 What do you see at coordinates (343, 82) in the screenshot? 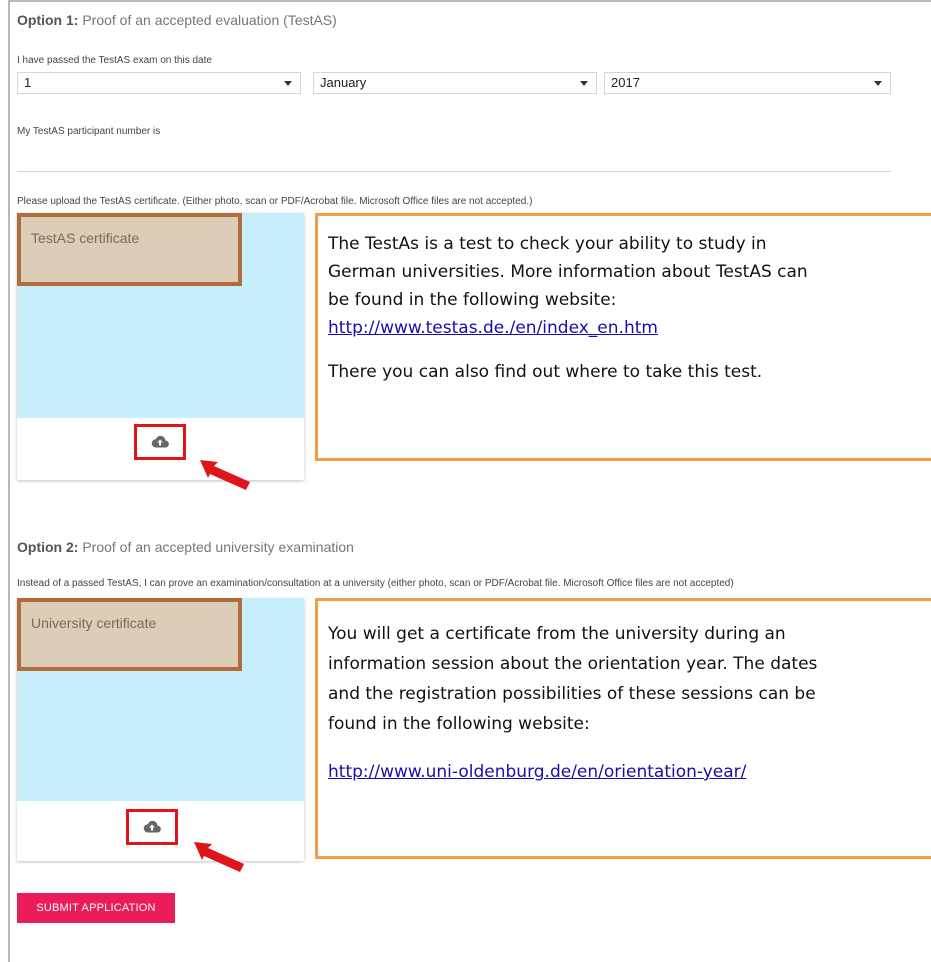
I see `month-value: January` at bounding box center [343, 82].